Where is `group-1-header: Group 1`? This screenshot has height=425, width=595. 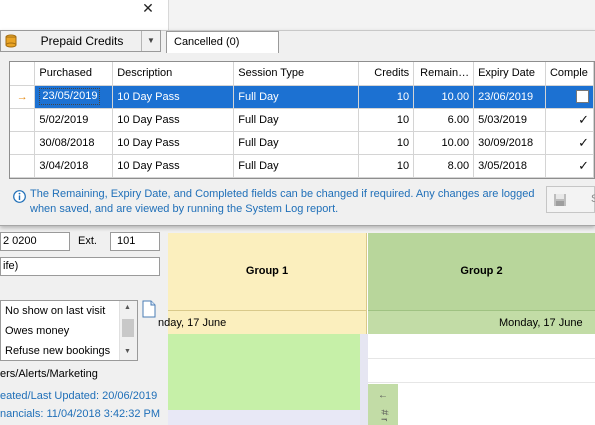 group-1-header: Group 1 is located at coordinates (267, 271).